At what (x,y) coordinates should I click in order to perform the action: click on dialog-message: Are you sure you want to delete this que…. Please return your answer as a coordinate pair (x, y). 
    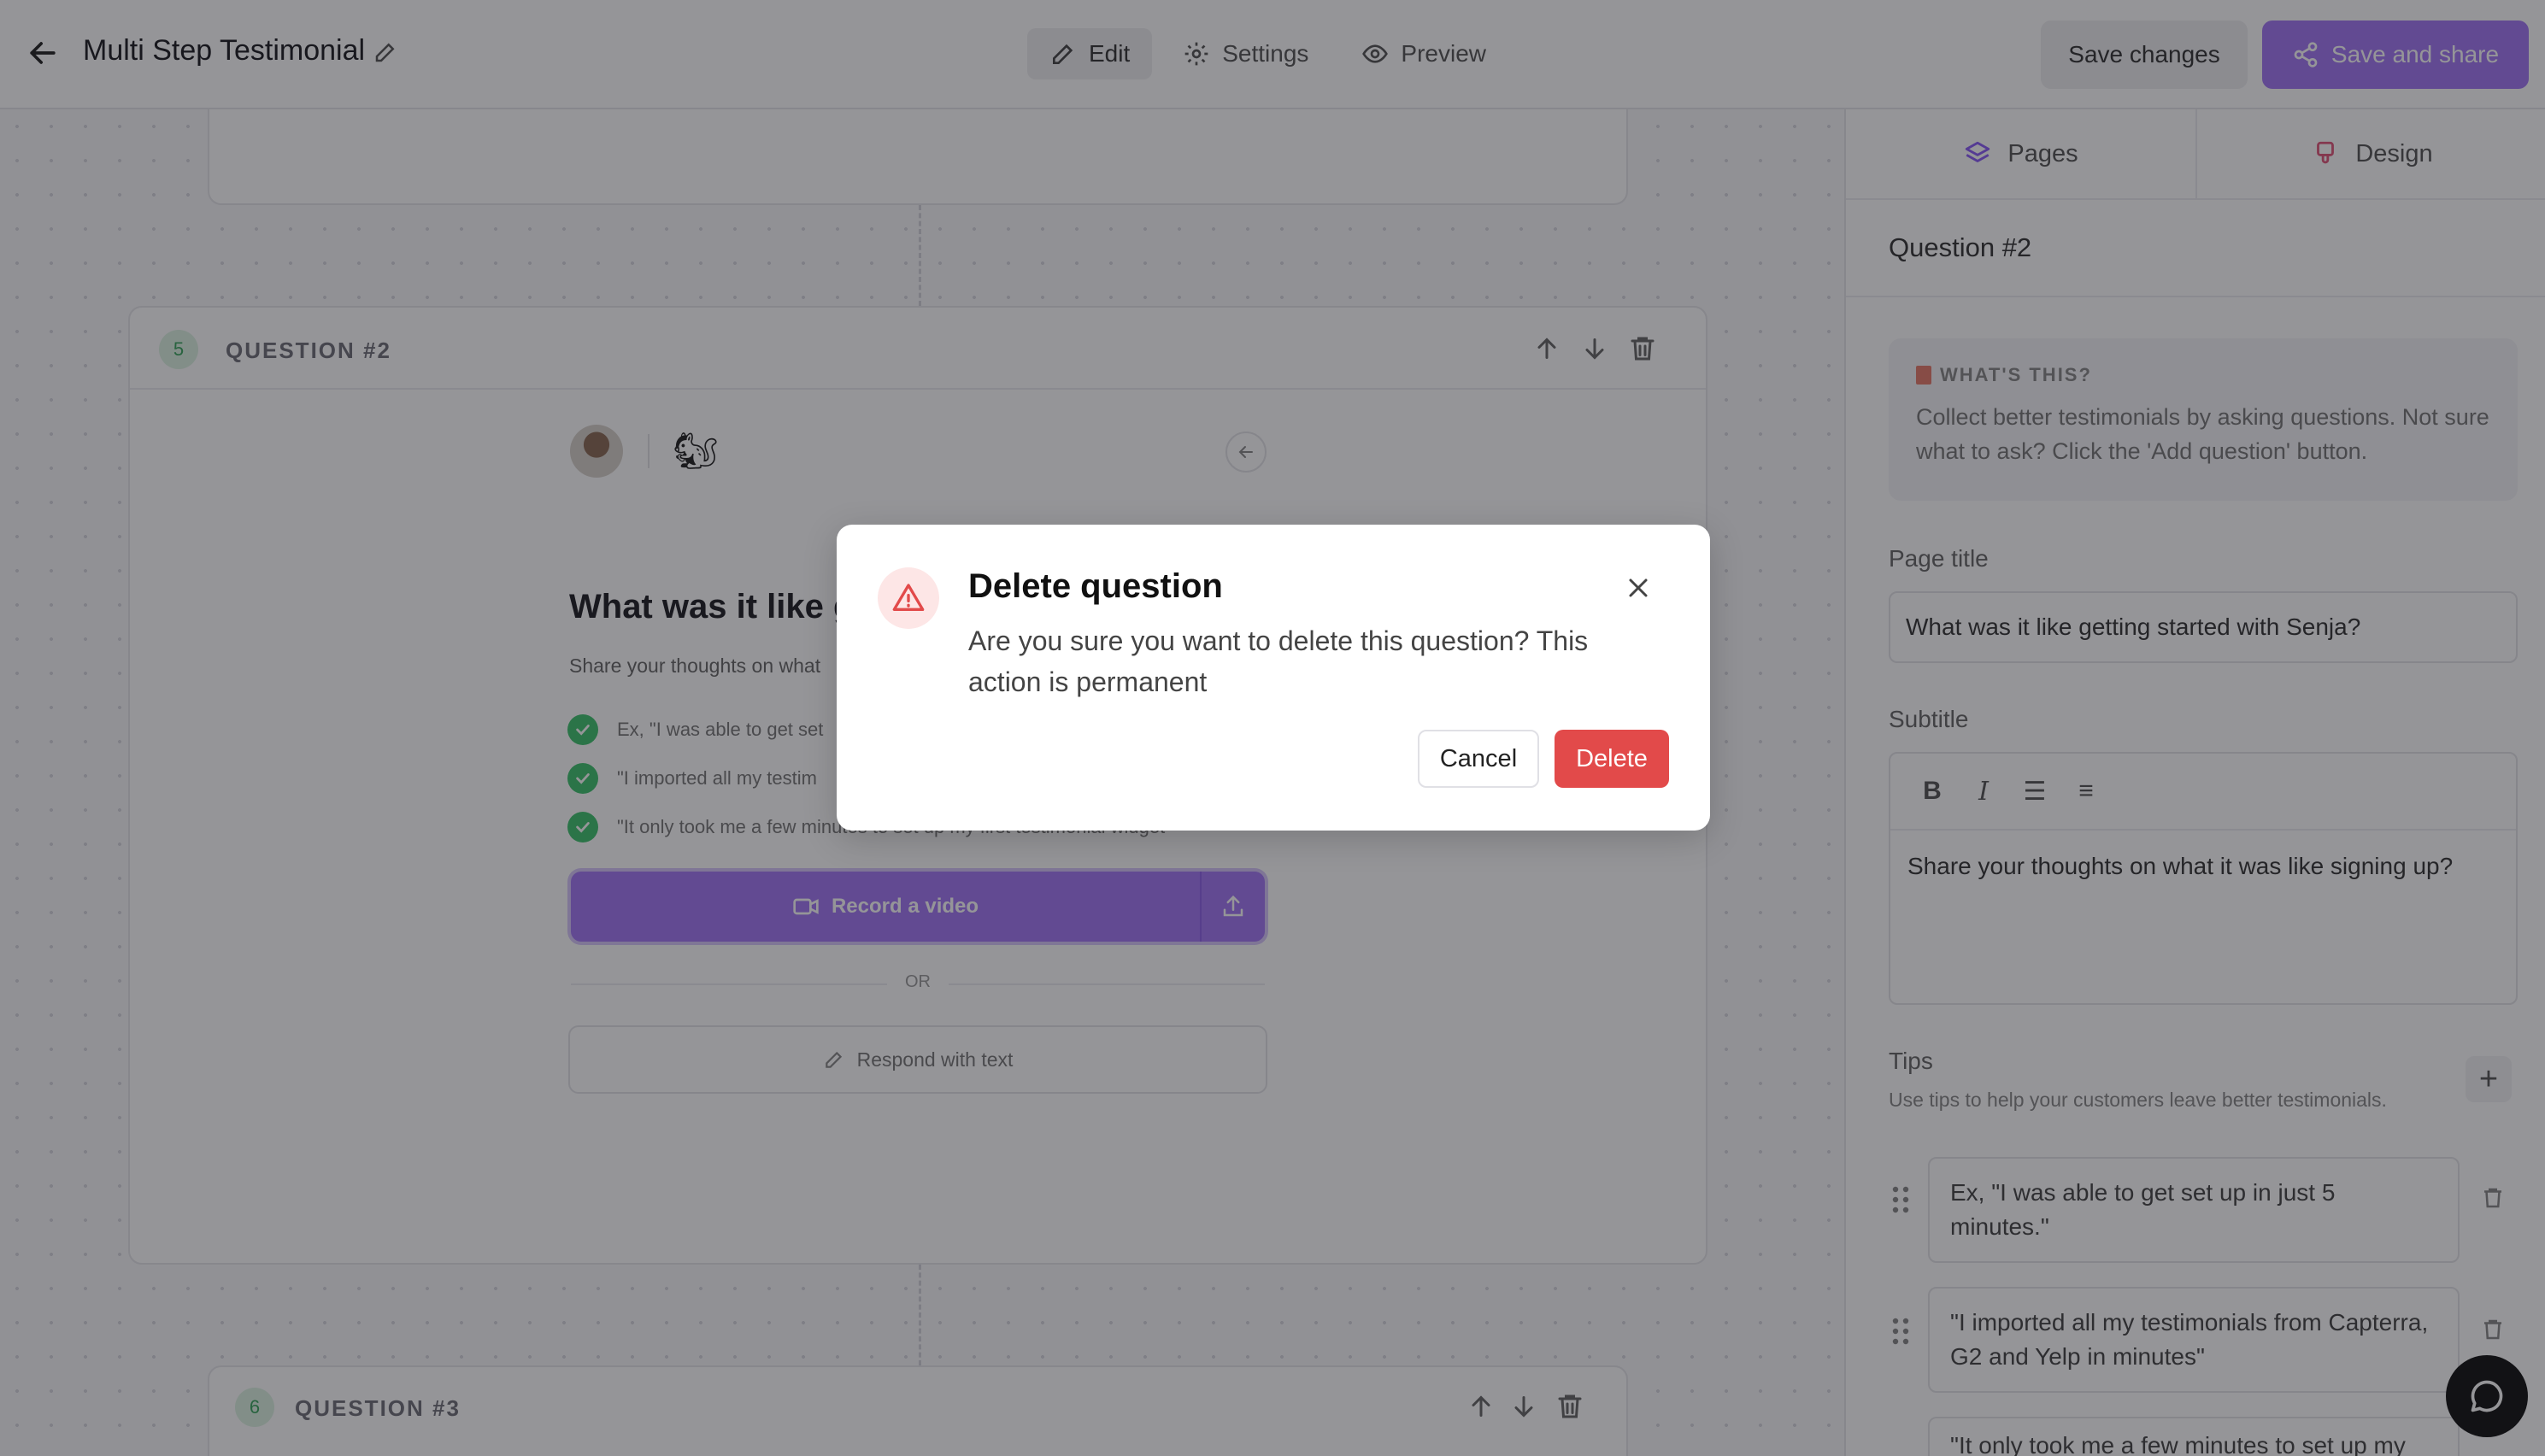
    Looking at the image, I should click on (1278, 661).